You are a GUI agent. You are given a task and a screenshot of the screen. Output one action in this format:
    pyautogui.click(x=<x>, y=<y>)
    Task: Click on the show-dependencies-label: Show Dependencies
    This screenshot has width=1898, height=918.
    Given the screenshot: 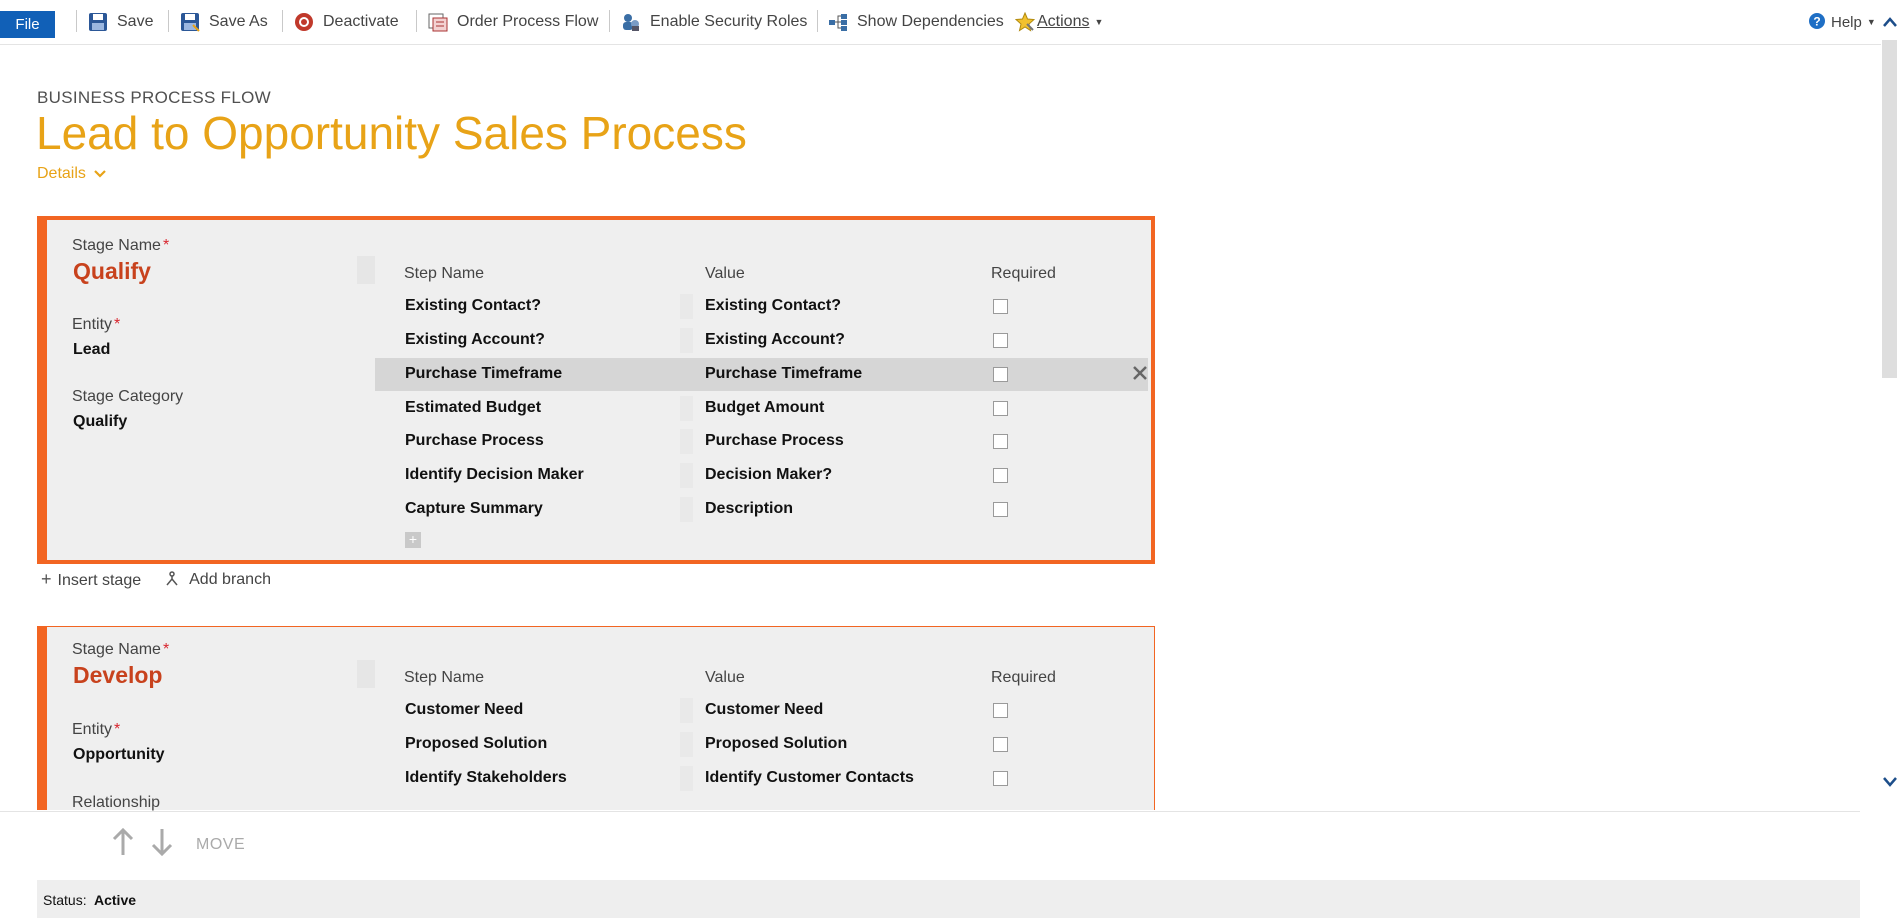 What is the action you would take?
    pyautogui.click(x=930, y=21)
    